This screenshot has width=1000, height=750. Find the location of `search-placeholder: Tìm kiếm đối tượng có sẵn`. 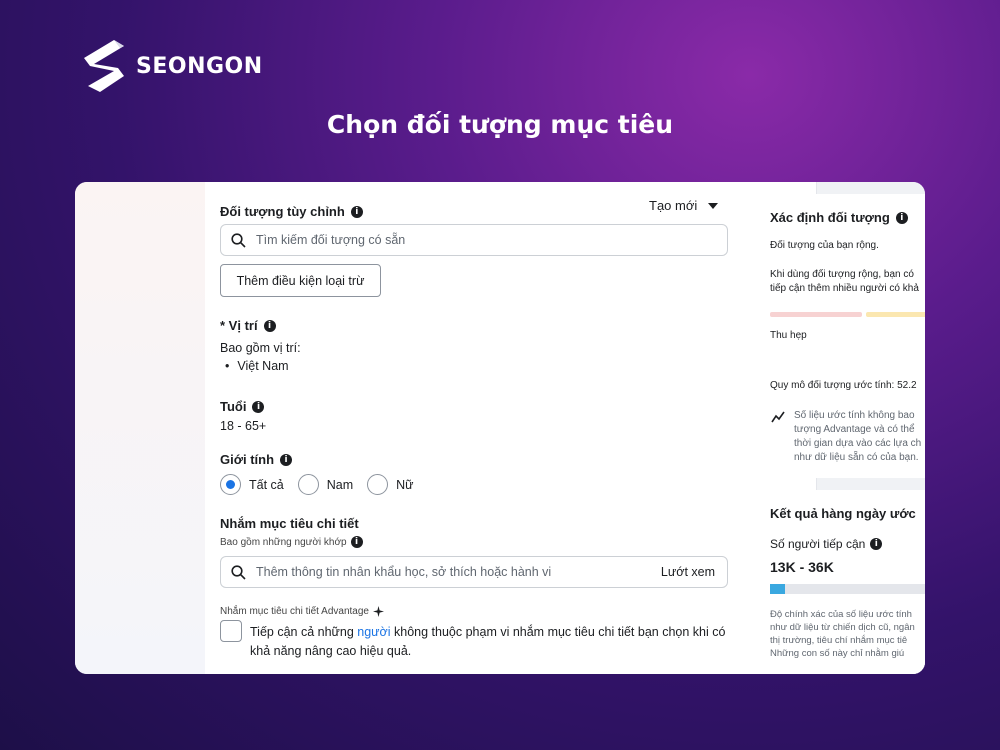

search-placeholder: Tìm kiếm đối tượng có sẵn is located at coordinates (331, 240).